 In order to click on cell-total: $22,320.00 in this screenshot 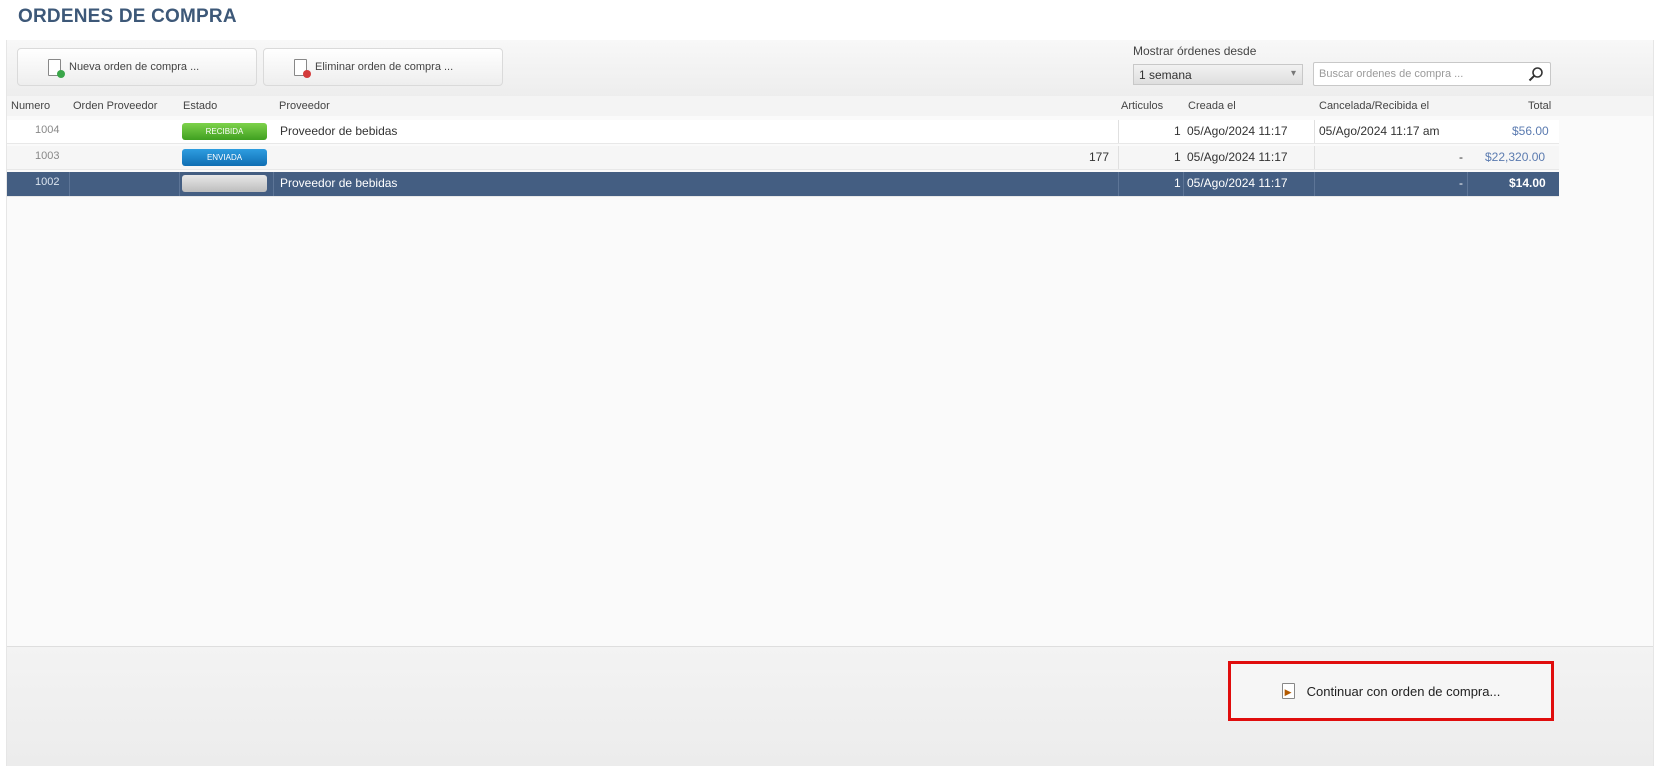, I will do `click(1515, 157)`.